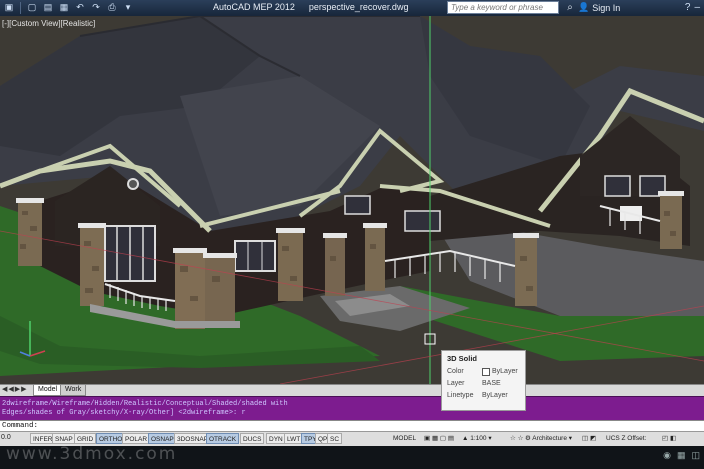  Describe the element at coordinates (48, 23) in the screenshot. I see `viewport-label: [-][Custom View][Realistic]` at that location.